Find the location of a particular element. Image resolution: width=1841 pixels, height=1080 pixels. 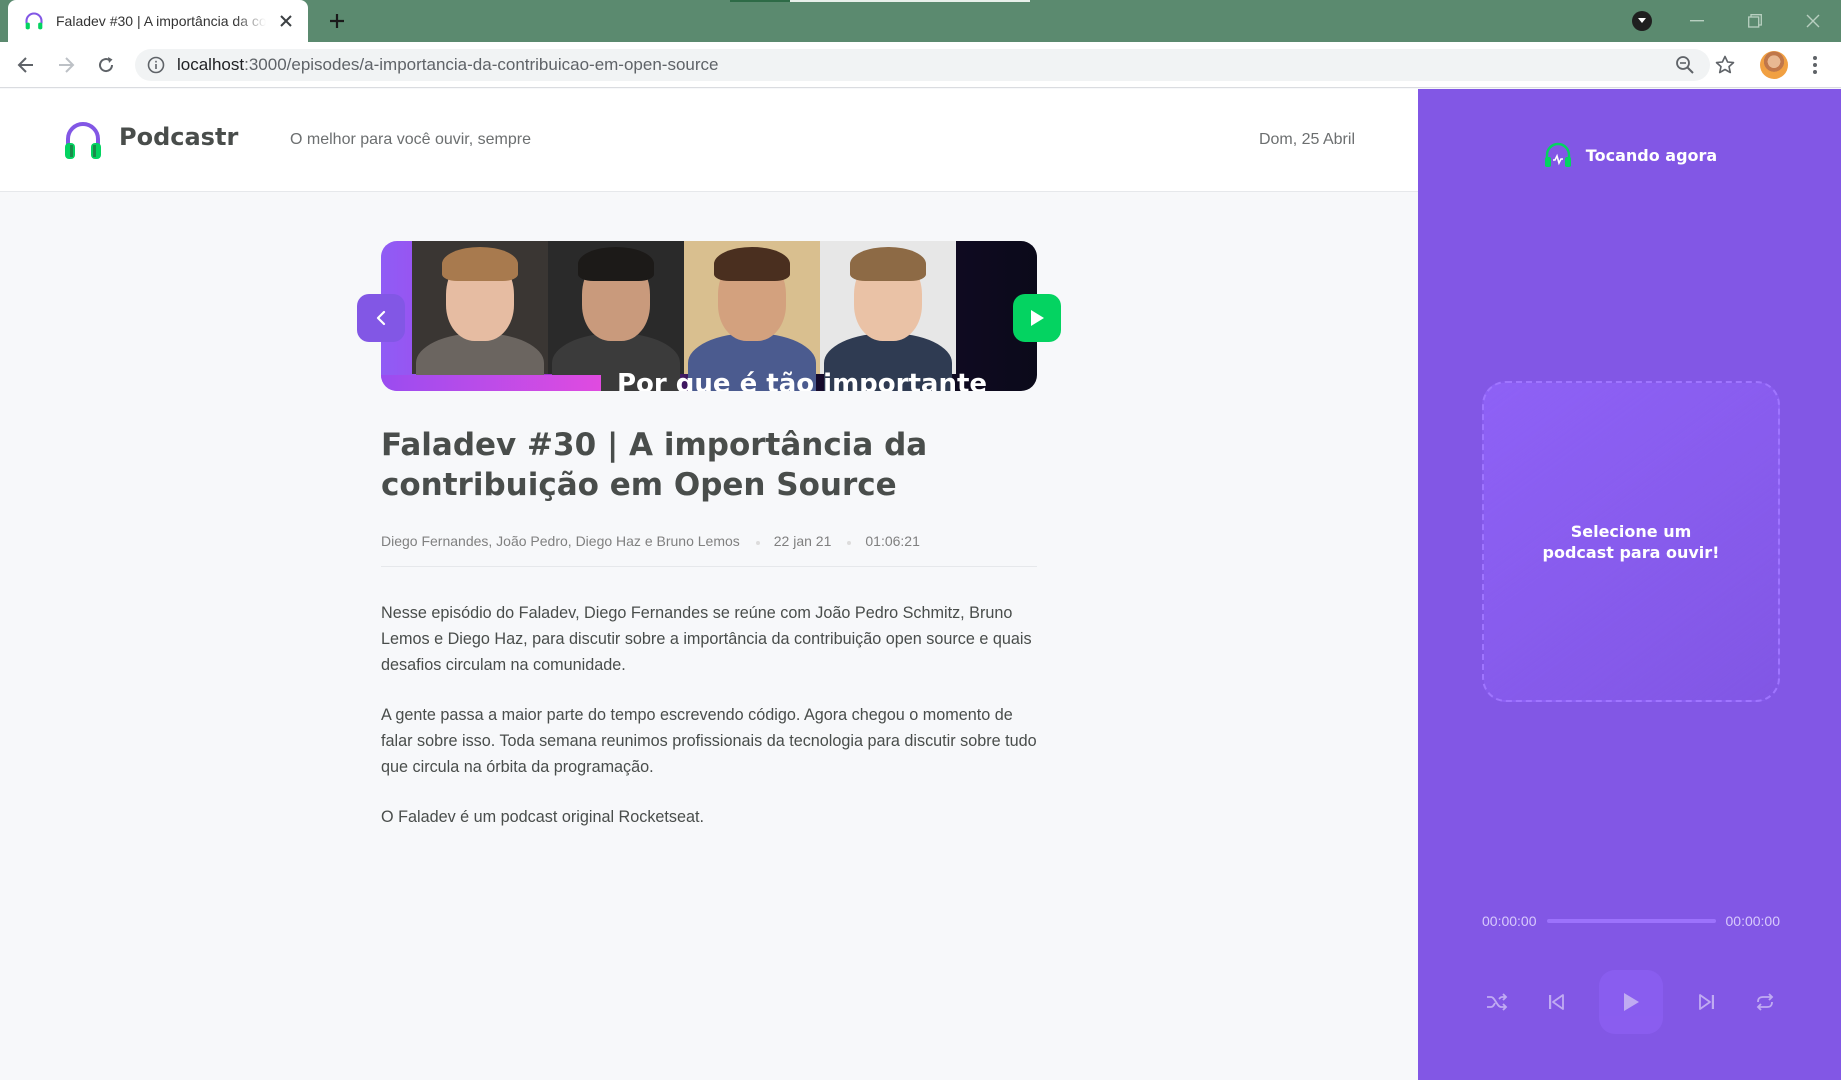

repeat-button is located at coordinates (1765, 1002).